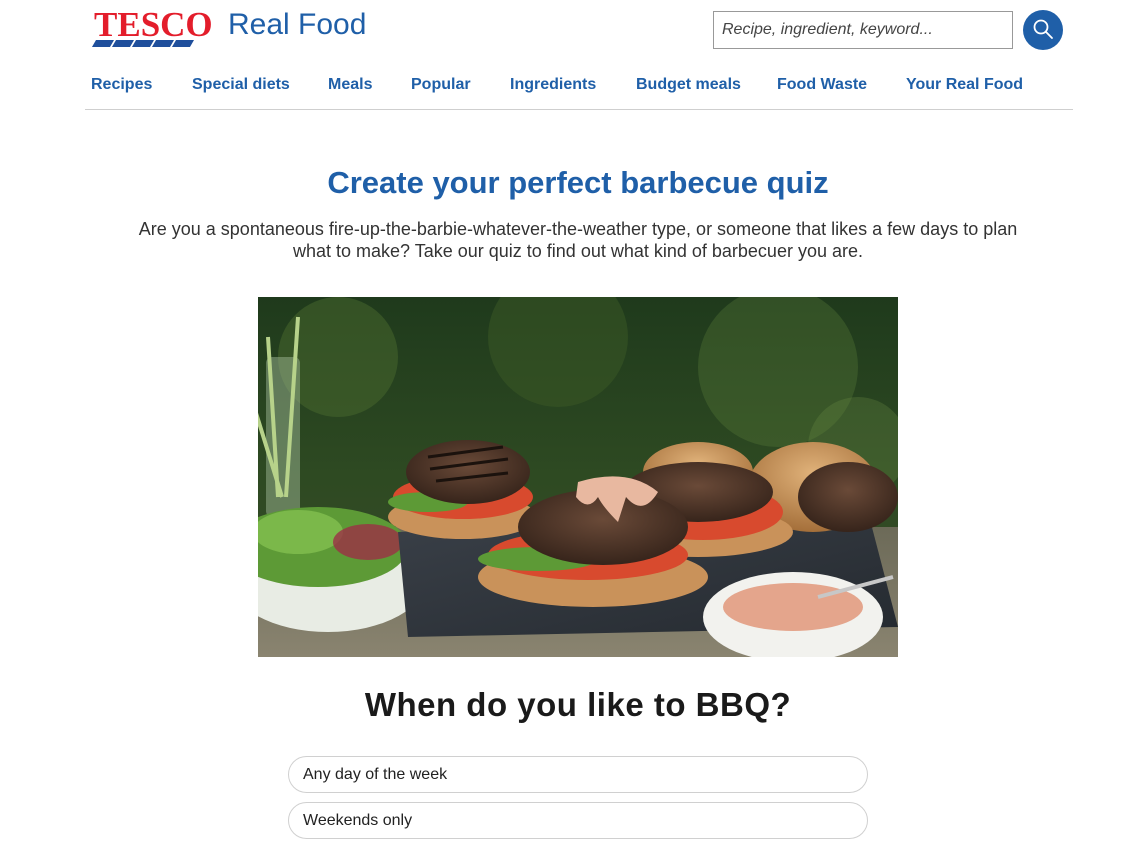  I want to click on nav-item-meals: Meals, so click(350, 85).